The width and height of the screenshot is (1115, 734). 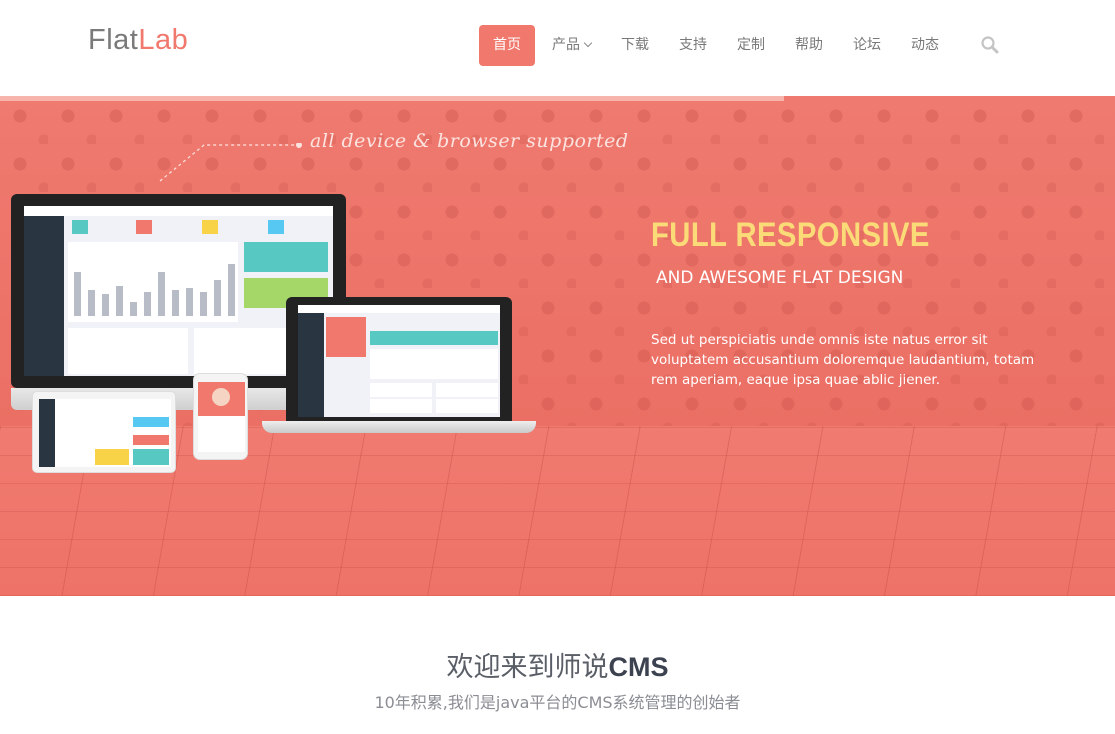 What do you see at coordinates (557, 702) in the screenshot?
I see `welcome-subtitle: 10年积累,我们是java平台的CMS系统管理的创始者` at bounding box center [557, 702].